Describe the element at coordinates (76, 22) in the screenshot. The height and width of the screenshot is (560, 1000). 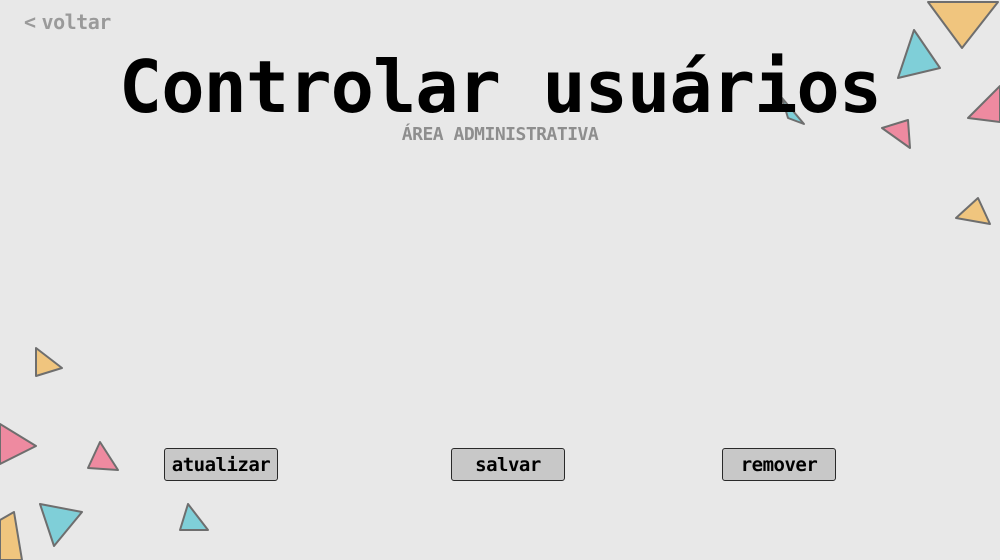
I see `back-label: voltar` at that location.